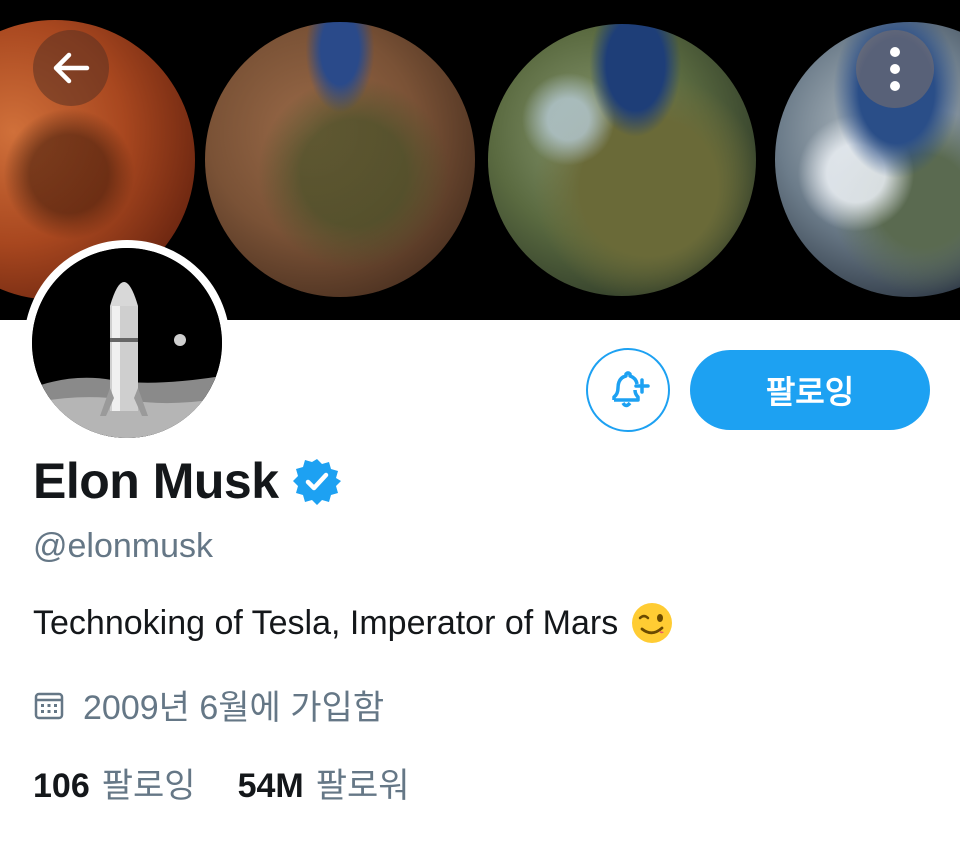 The image size is (960, 845). Describe the element at coordinates (652, 623) in the screenshot. I see `winking-face-icon` at that location.